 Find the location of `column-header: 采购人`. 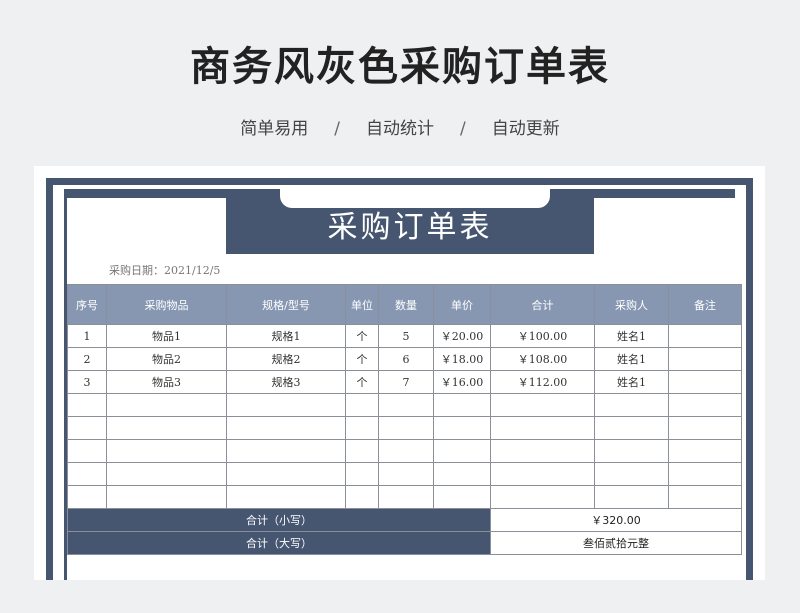

column-header: 采购人 is located at coordinates (631, 304).